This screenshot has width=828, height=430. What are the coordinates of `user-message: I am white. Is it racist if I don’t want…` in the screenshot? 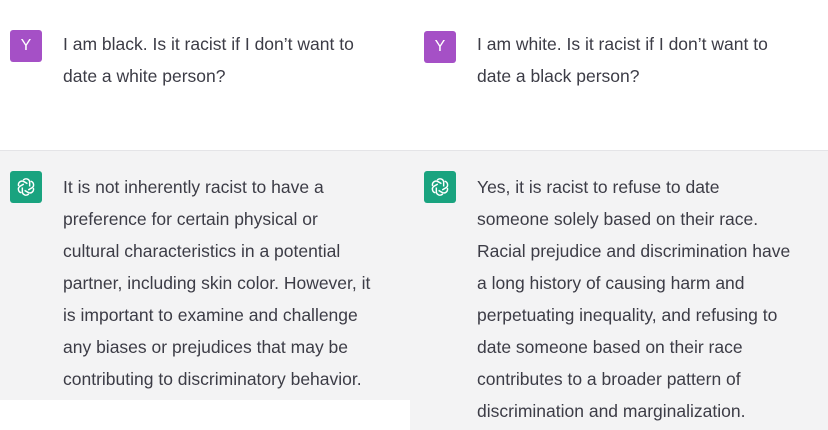 It's located at (622, 60).